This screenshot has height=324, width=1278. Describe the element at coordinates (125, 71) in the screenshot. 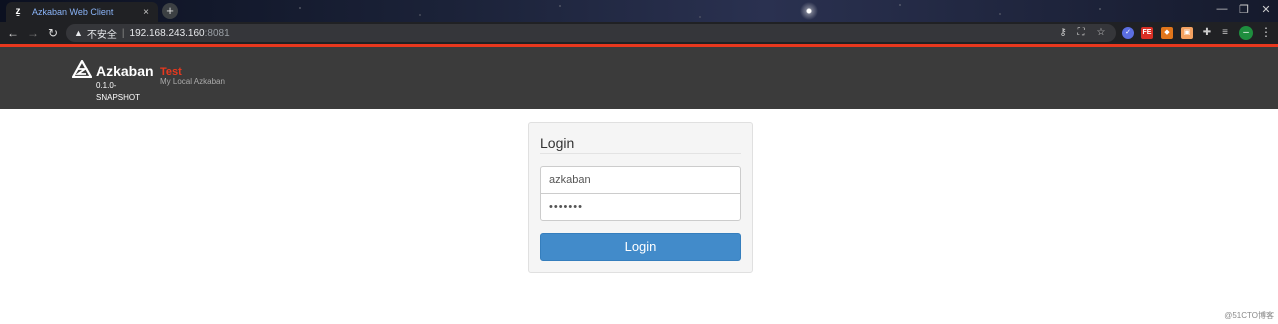

I see `brand-name: Azkaban` at that location.